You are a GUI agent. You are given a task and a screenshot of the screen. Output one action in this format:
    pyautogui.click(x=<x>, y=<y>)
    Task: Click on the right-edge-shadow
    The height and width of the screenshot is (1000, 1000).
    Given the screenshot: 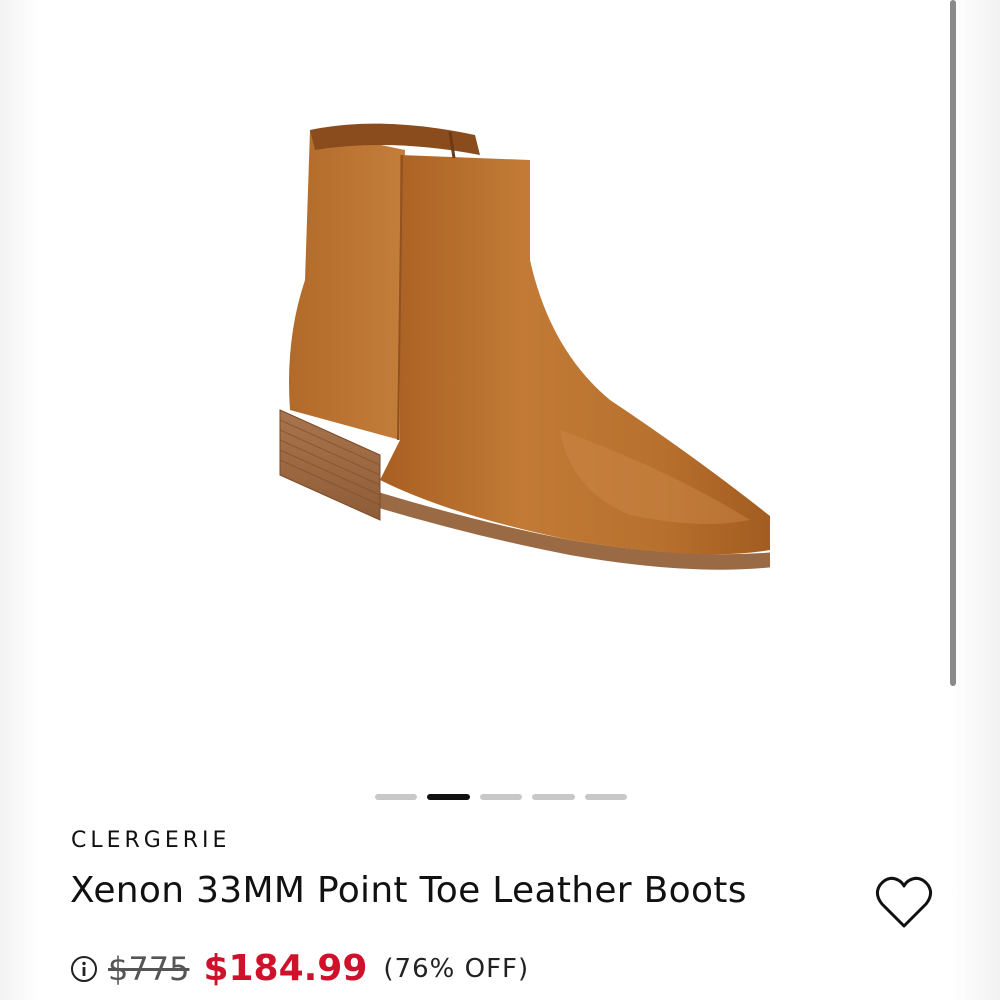 What is the action you would take?
    pyautogui.click(x=975, y=500)
    